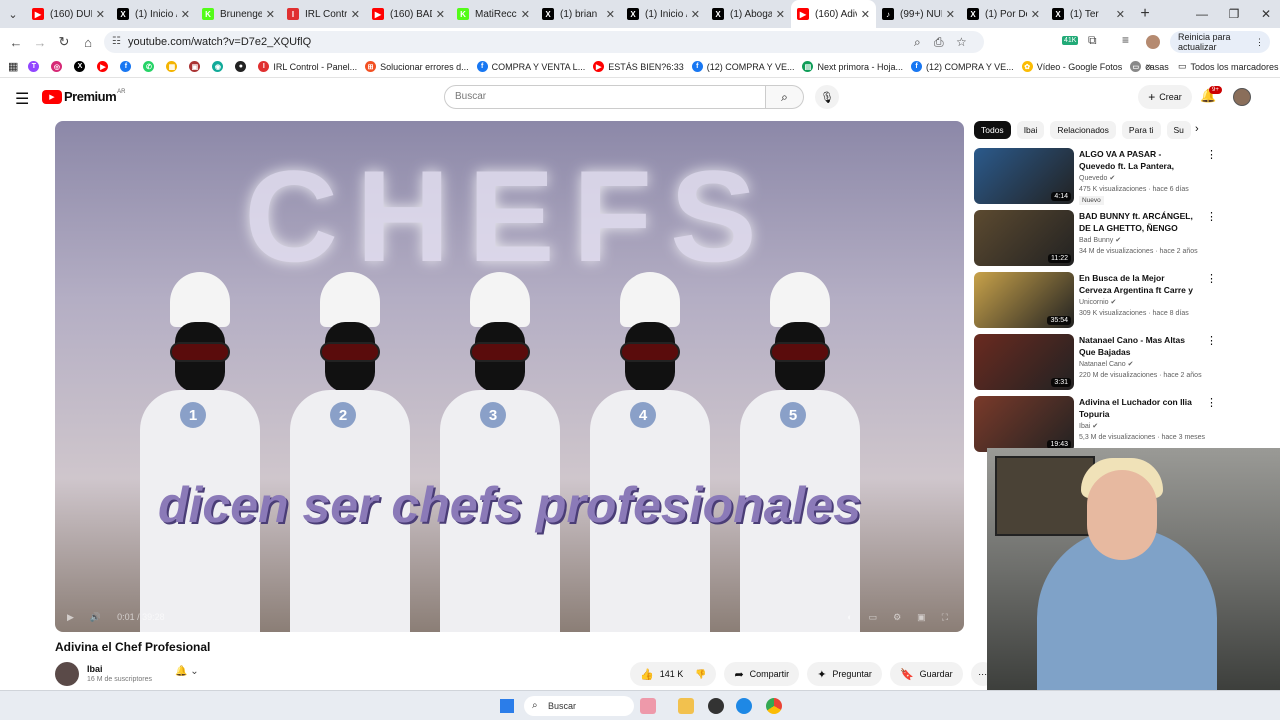 The height and width of the screenshot is (720, 1280). Describe the element at coordinates (1030, 130) in the screenshot. I see `filter-chip: Ibai` at that location.